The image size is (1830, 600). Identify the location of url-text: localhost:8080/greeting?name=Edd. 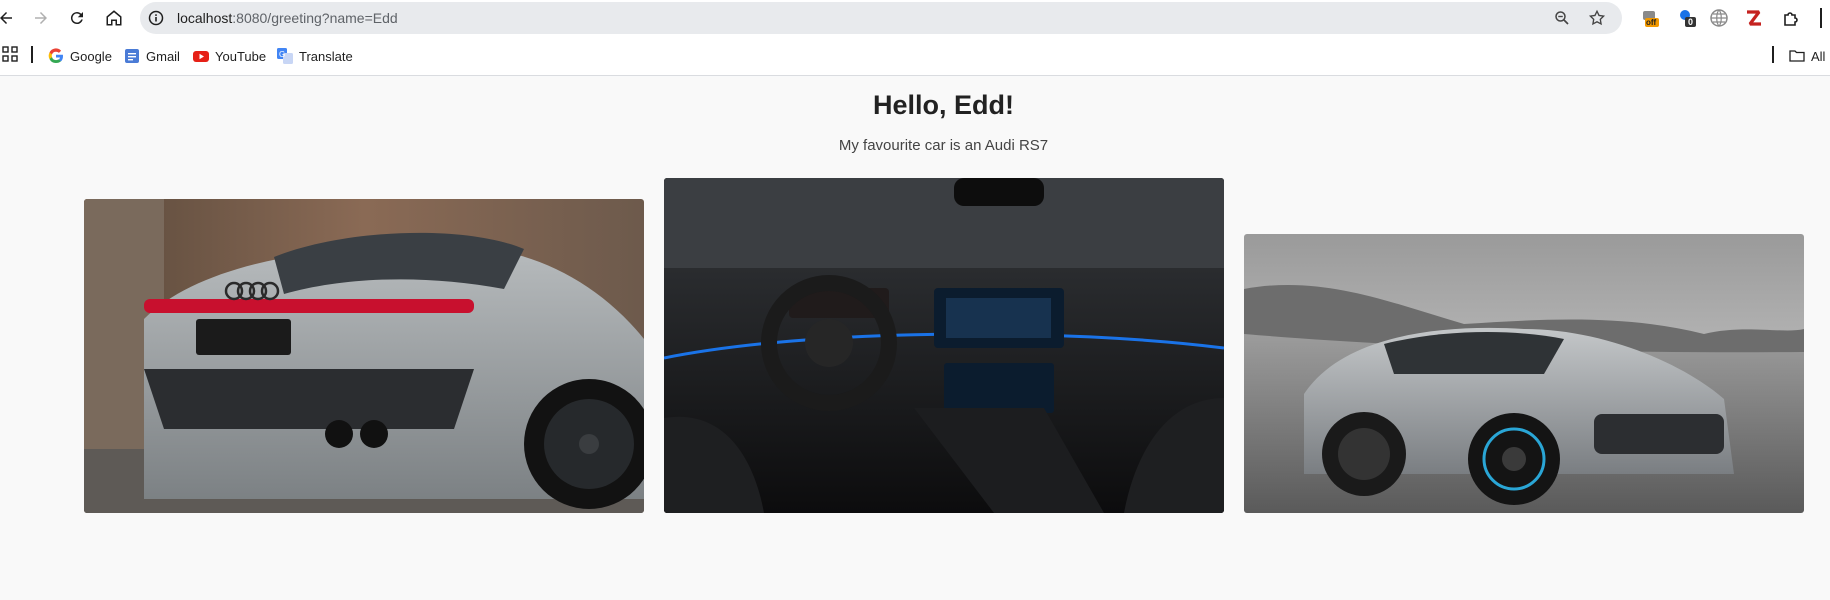
(287, 18).